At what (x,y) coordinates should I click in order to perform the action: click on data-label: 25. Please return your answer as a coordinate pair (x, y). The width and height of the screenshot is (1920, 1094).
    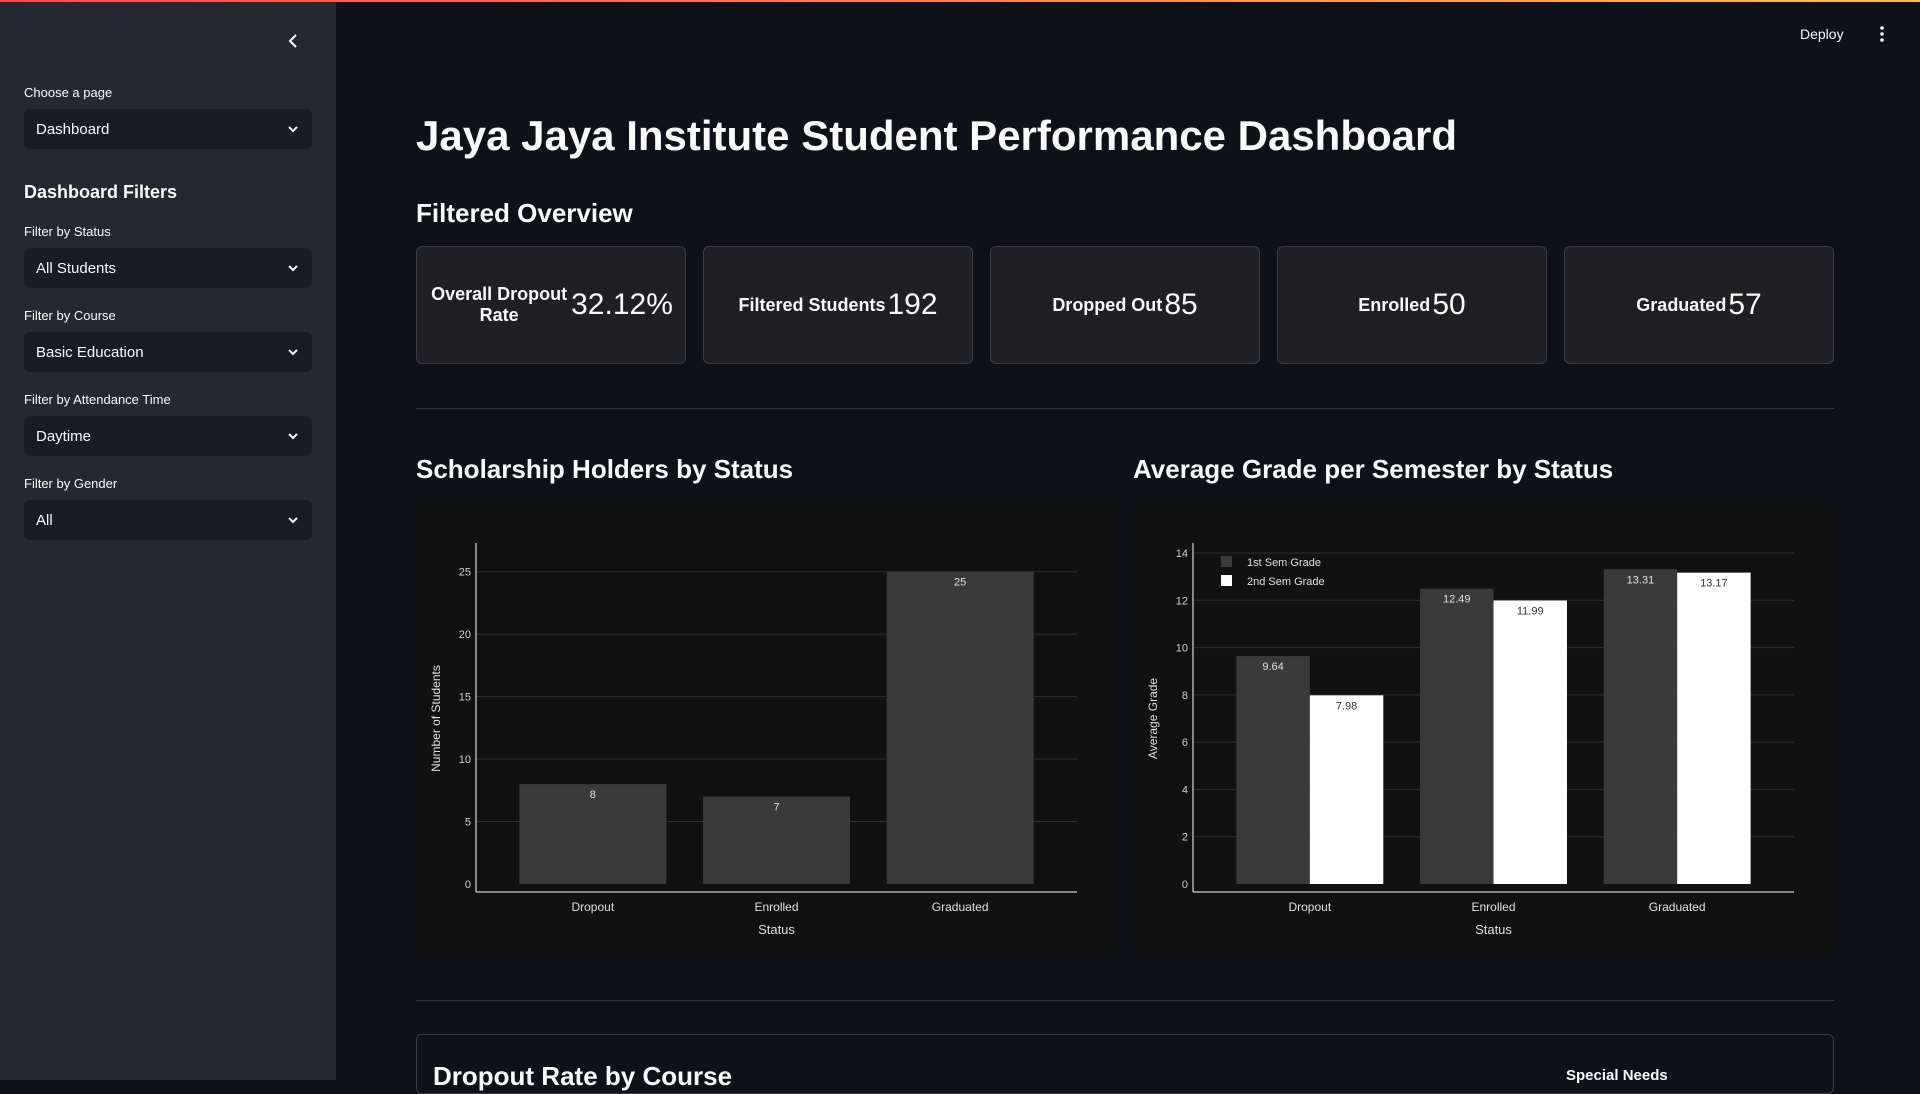
    Looking at the image, I should click on (960, 583).